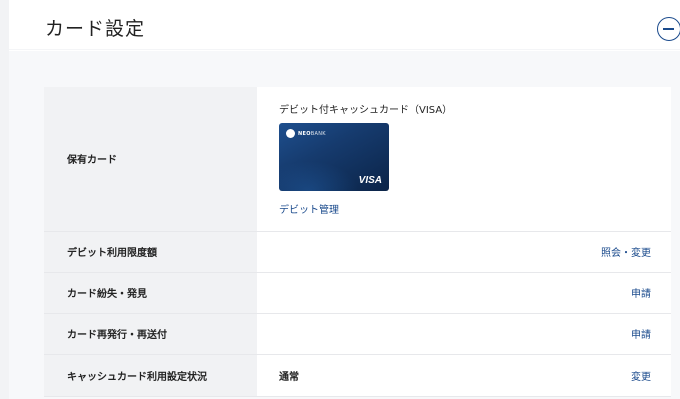 The width and height of the screenshot is (680, 399). What do you see at coordinates (289, 377) in the screenshot?
I see `cash-card-usage-status: 通常` at bounding box center [289, 377].